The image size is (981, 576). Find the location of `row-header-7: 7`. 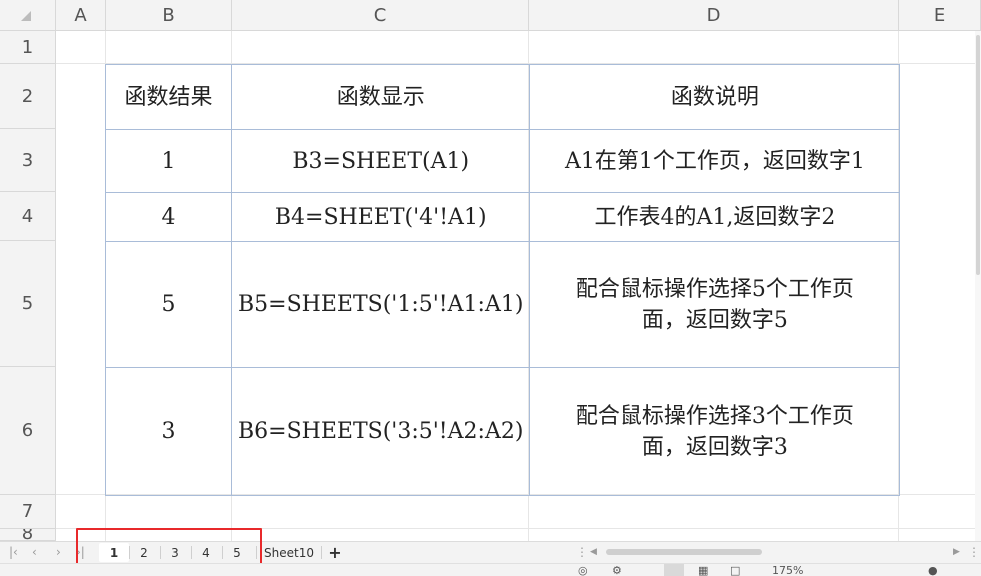

row-header-7: 7 is located at coordinates (28, 512).